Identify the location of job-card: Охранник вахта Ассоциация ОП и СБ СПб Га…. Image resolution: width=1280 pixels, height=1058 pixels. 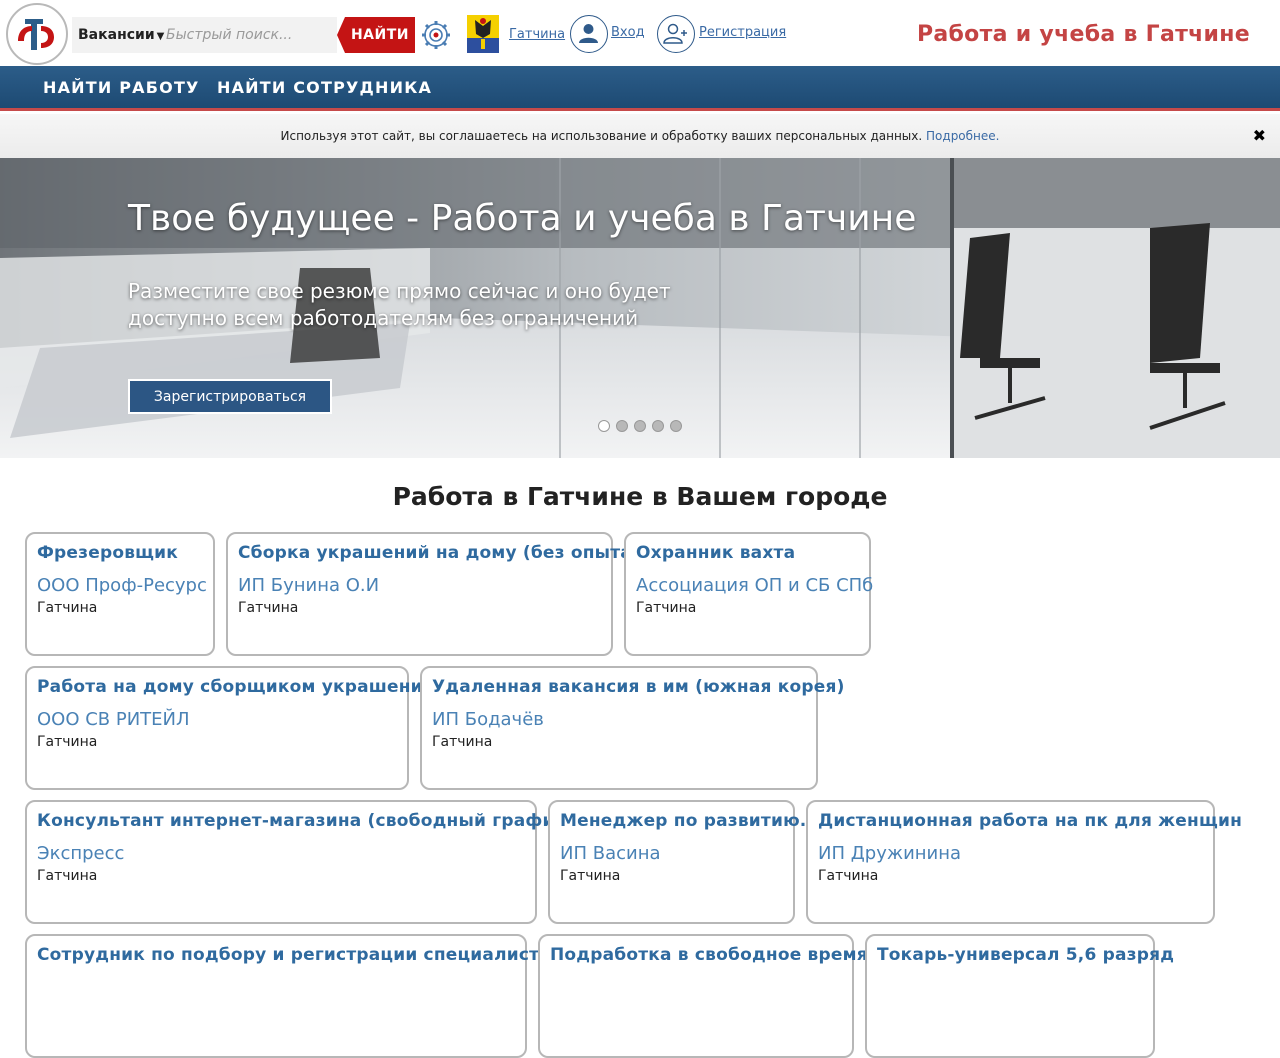
(748, 594).